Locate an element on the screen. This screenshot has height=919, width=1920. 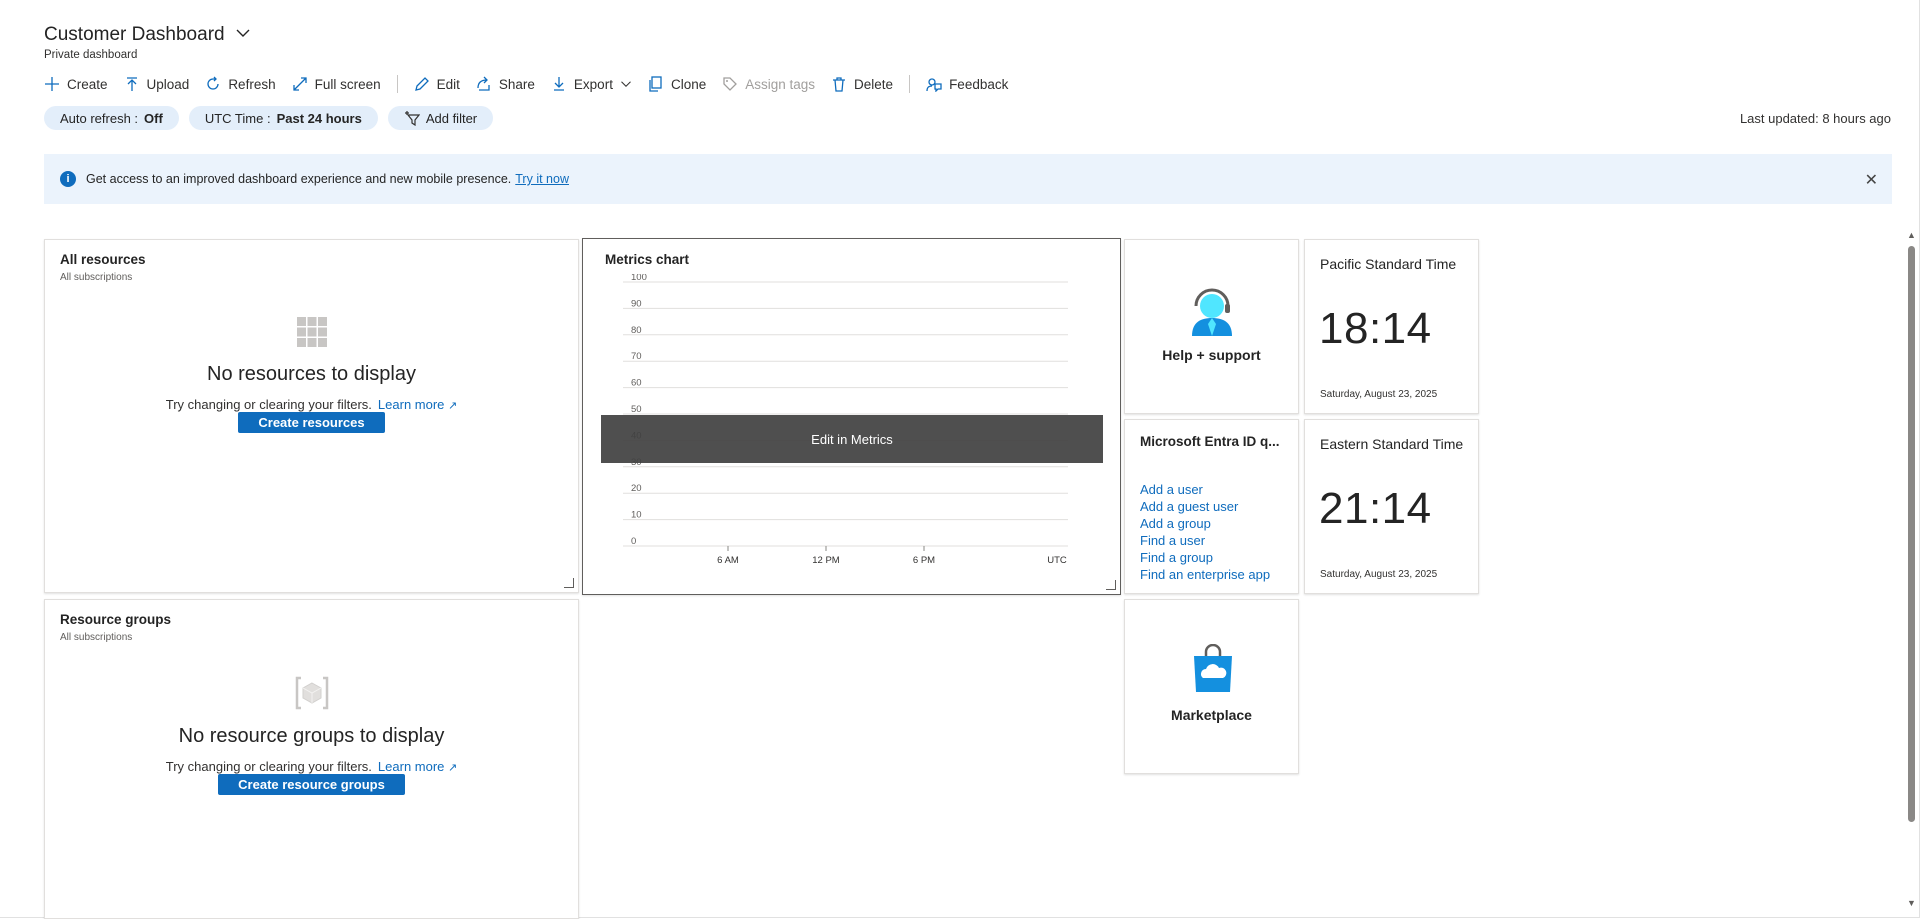
help-support-tile: Help + support is located at coordinates (1211, 326).